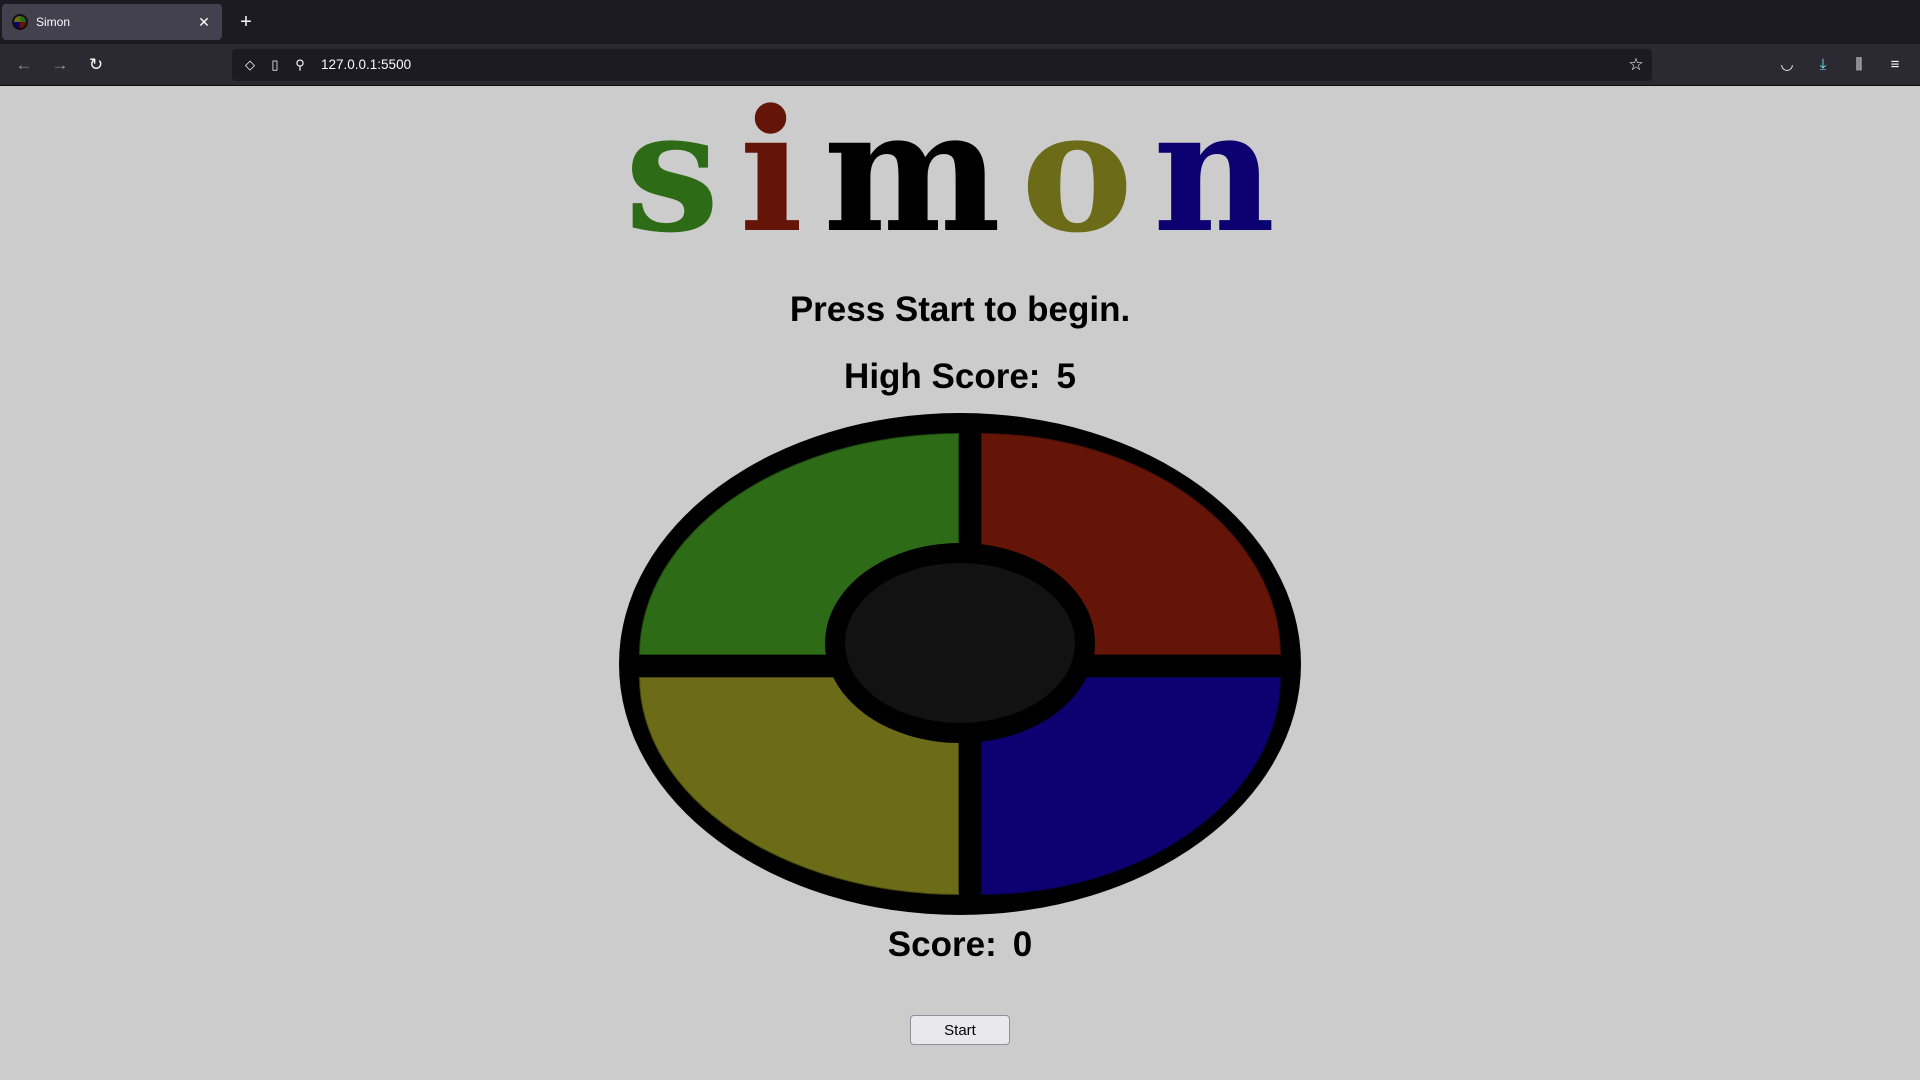  What do you see at coordinates (922, 171) in the screenshot?
I see `logo-letter-m: m` at bounding box center [922, 171].